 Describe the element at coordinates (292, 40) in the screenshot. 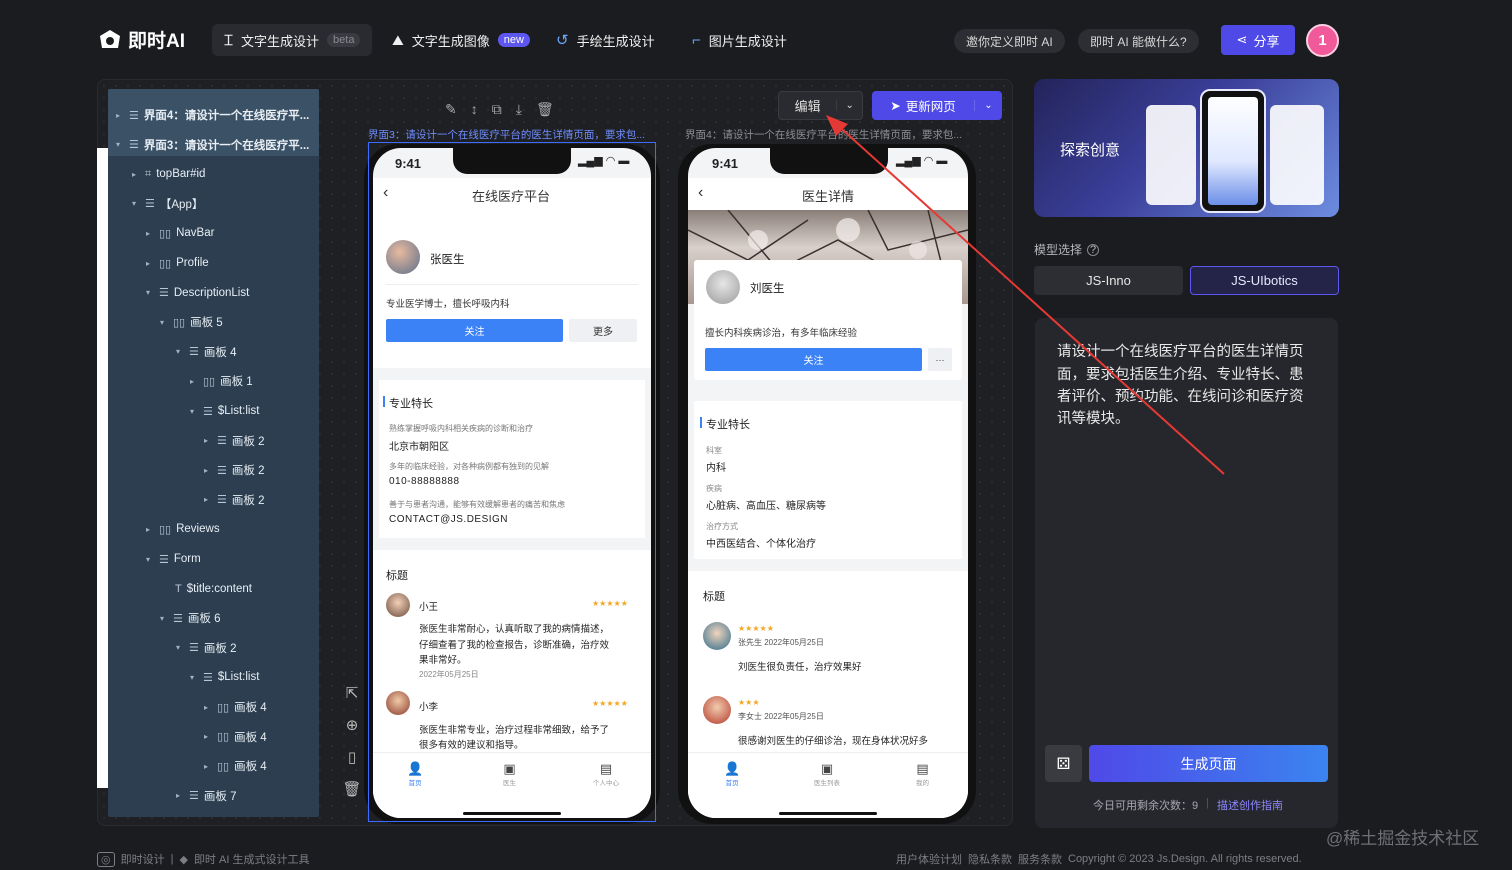

I see `tab-text-to-design: ⌶ 文字生成设计 beta` at that location.